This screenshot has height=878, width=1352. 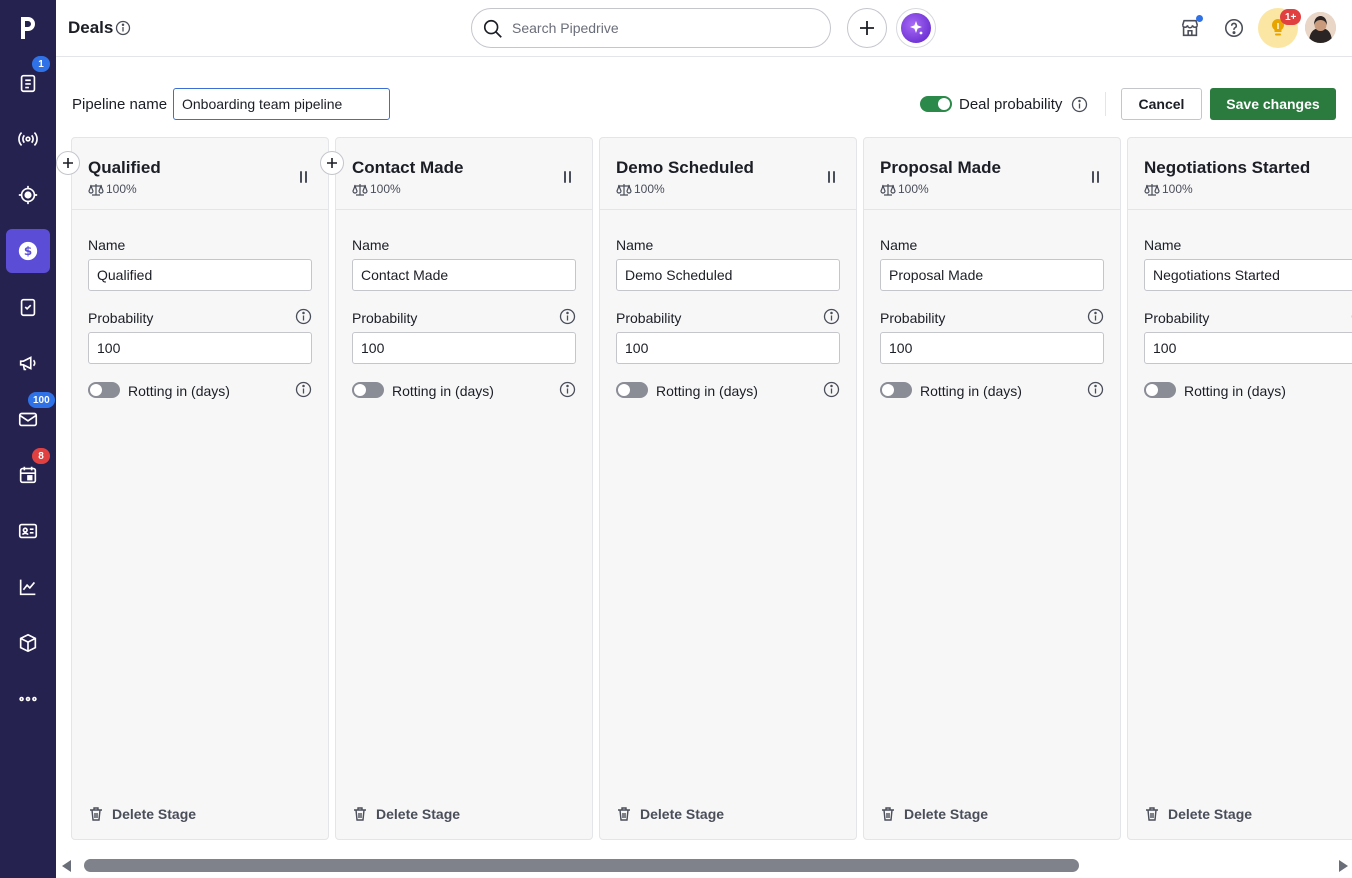 What do you see at coordinates (1227, 167) in the screenshot?
I see `stage-title: Negotiations Started` at bounding box center [1227, 167].